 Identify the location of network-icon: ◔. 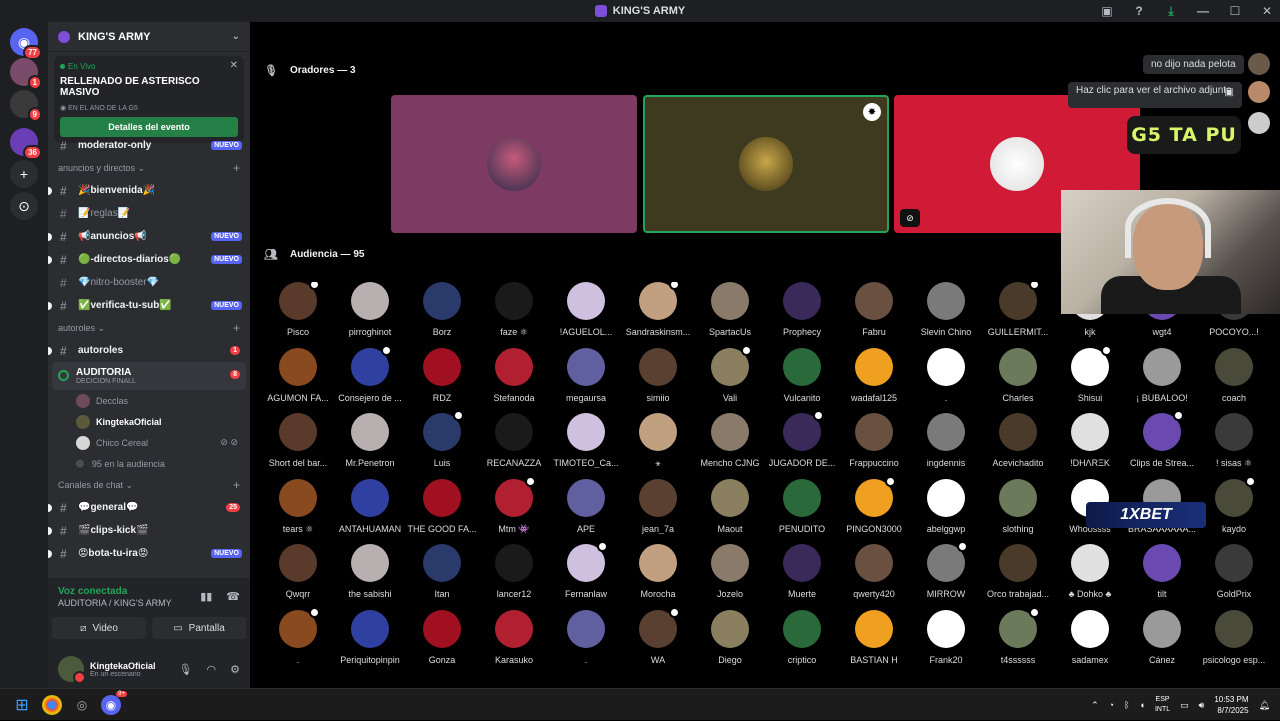
(1111, 705).